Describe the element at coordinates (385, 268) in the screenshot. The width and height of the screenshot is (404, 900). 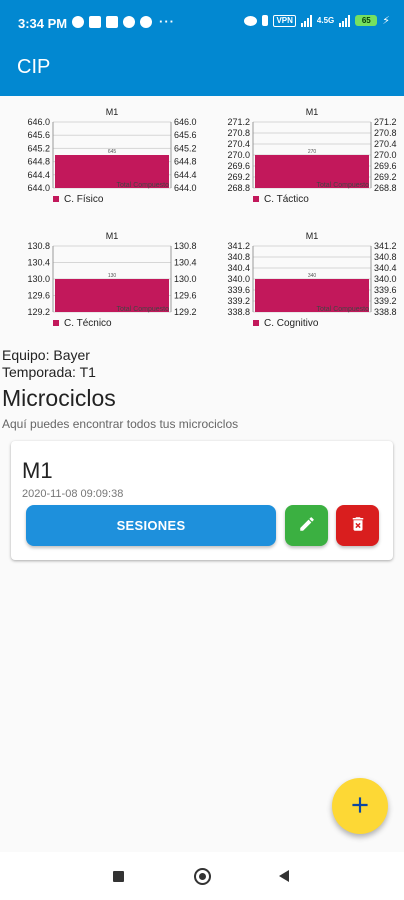
I see `y-tick-right: 340.4` at that location.